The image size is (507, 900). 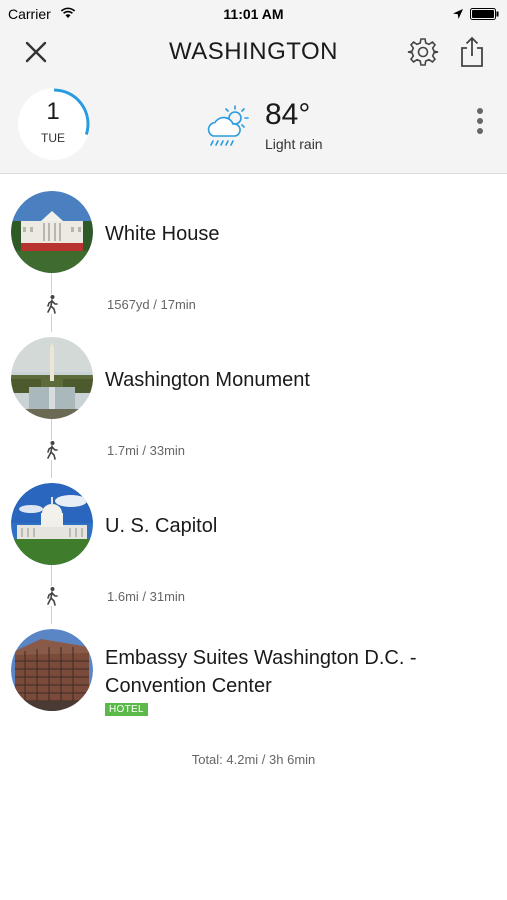 I want to click on weather-condition: Light rain, so click(x=294, y=144).